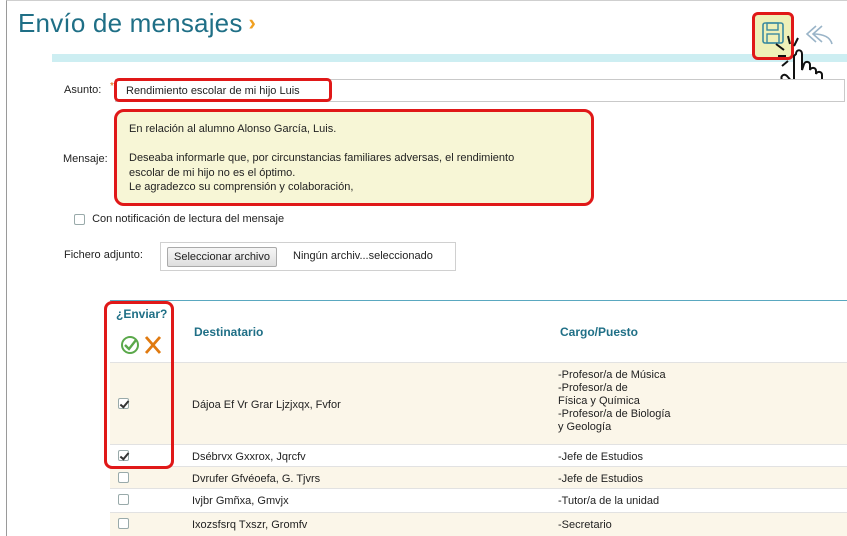 This screenshot has height=536, width=847. What do you see at coordinates (478, 331) in the screenshot?
I see `table-header: Destinatario Cargo/Puesto` at bounding box center [478, 331].